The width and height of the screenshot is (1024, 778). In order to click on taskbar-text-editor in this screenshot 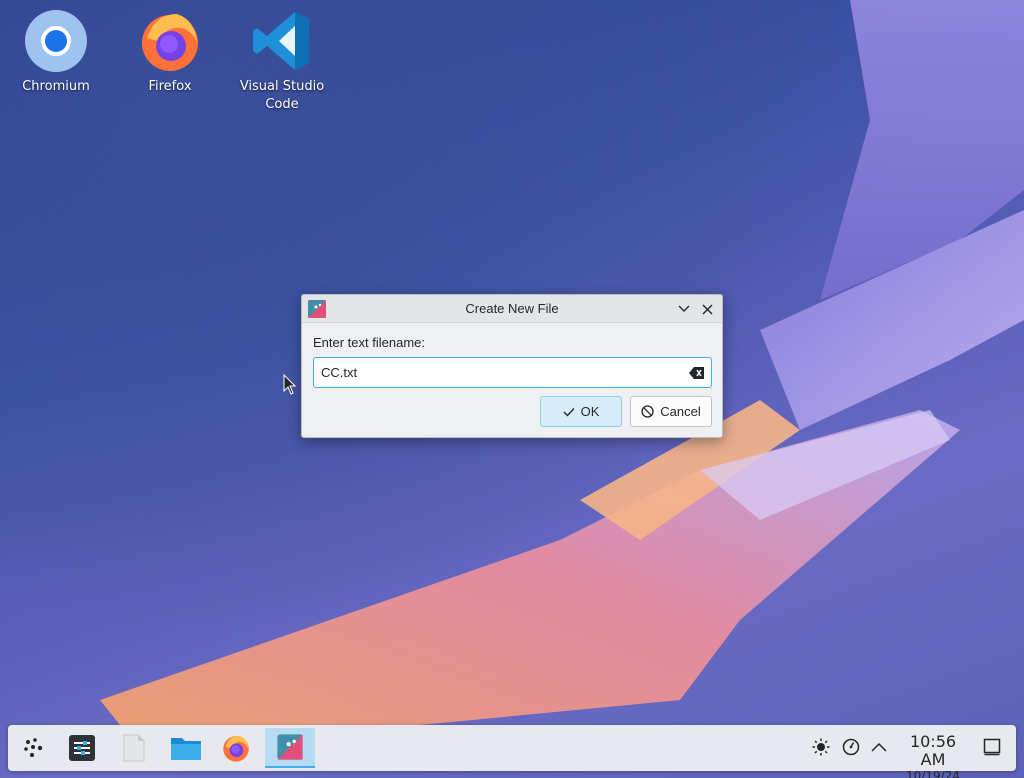, I will do `click(134, 748)`.